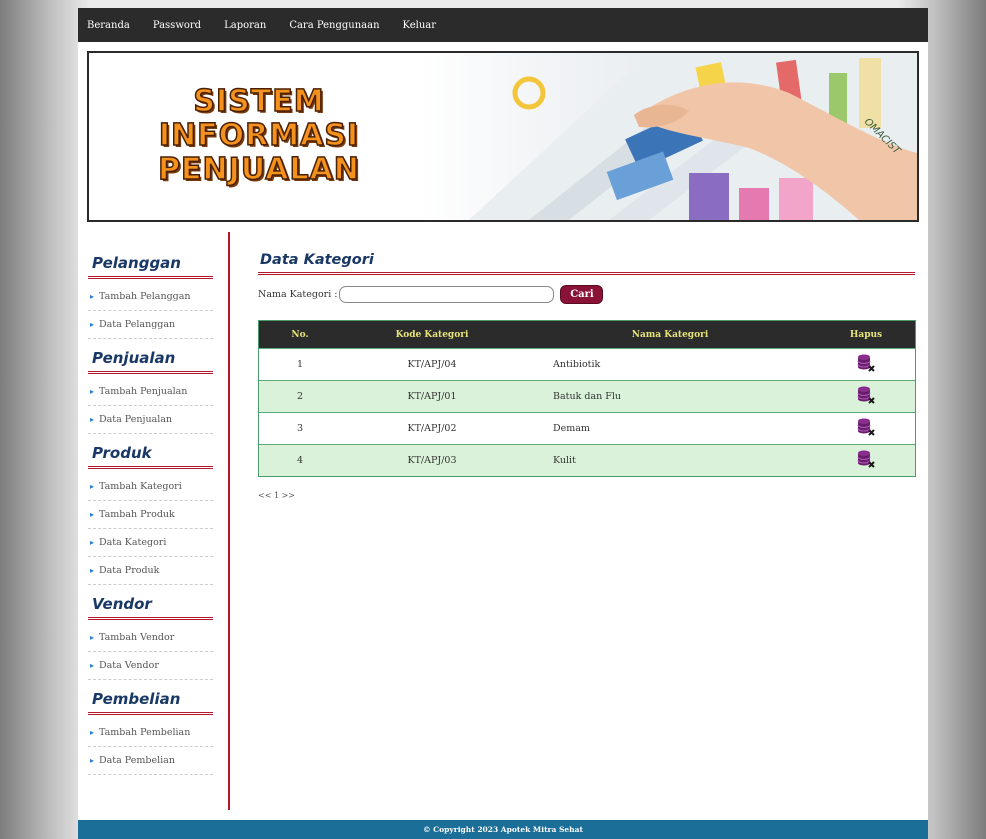  What do you see at coordinates (137, 760) in the screenshot?
I see `sidebar-item-label: Data Pembelian` at bounding box center [137, 760].